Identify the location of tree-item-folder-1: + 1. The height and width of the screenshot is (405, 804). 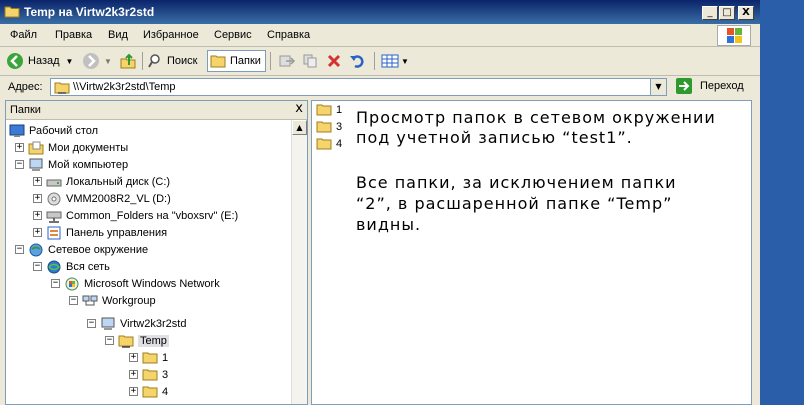
(148, 357).